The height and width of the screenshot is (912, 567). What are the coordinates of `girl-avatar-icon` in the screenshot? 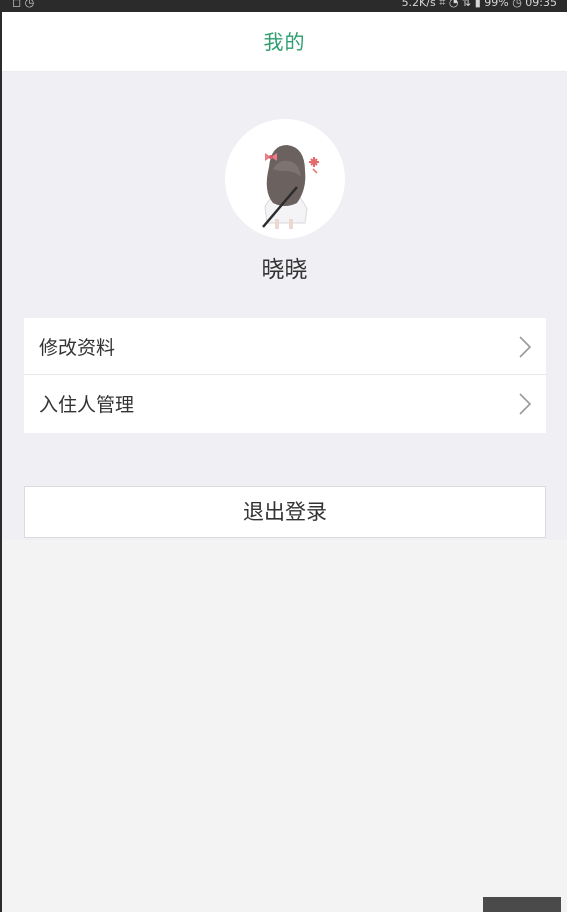 It's located at (285, 179).